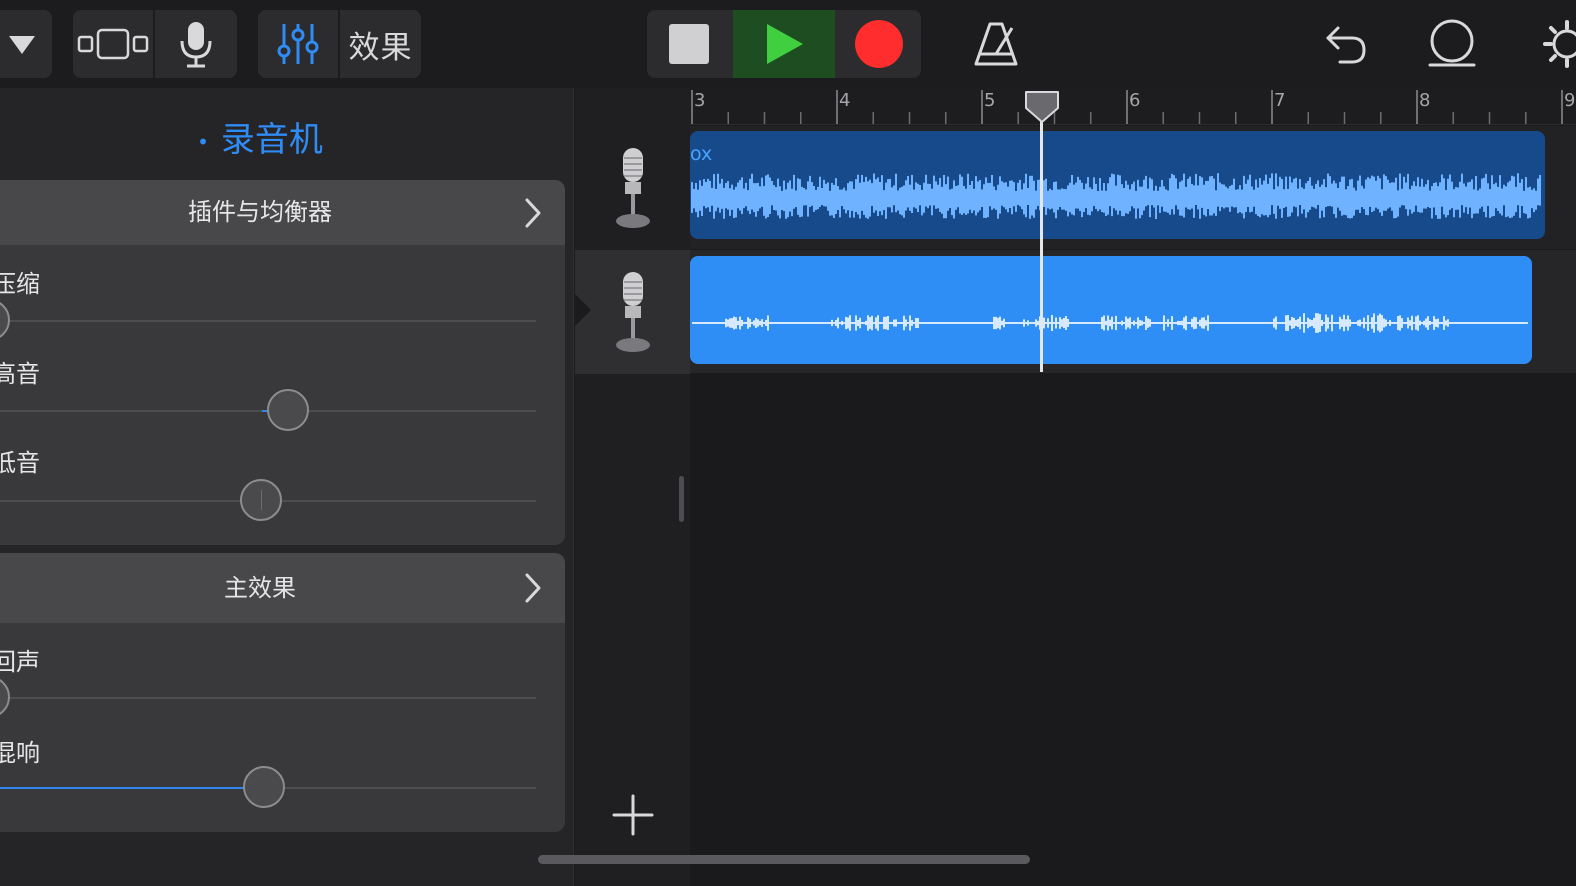 This screenshot has height=886, width=1576. What do you see at coordinates (1424, 100) in the screenshot?
I see `ruler-bar-label: 8` at bounding box center [1424, 100].